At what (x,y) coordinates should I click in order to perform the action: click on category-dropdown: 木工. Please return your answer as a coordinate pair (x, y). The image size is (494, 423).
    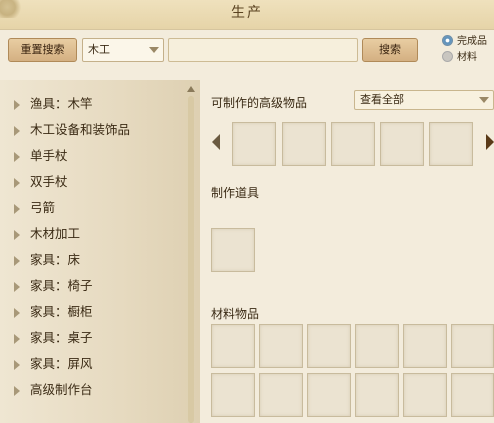
    Looking at the image, I should click on (123, 50).